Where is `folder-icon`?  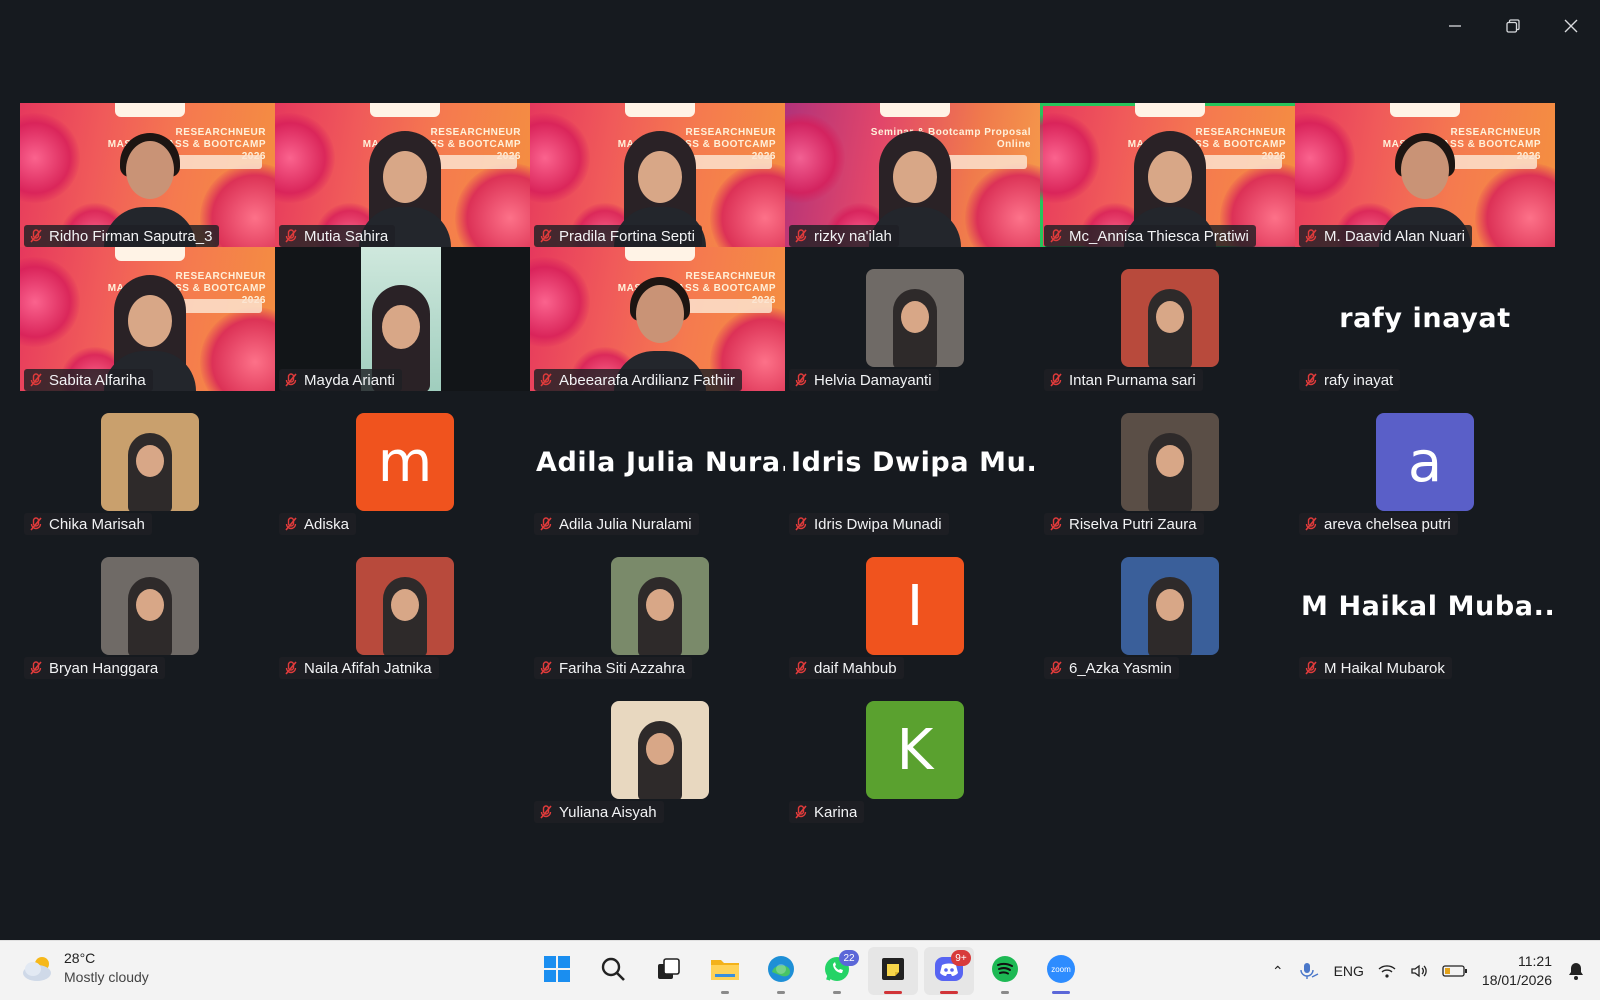
folder-icon is located at coordinates (725, 971).